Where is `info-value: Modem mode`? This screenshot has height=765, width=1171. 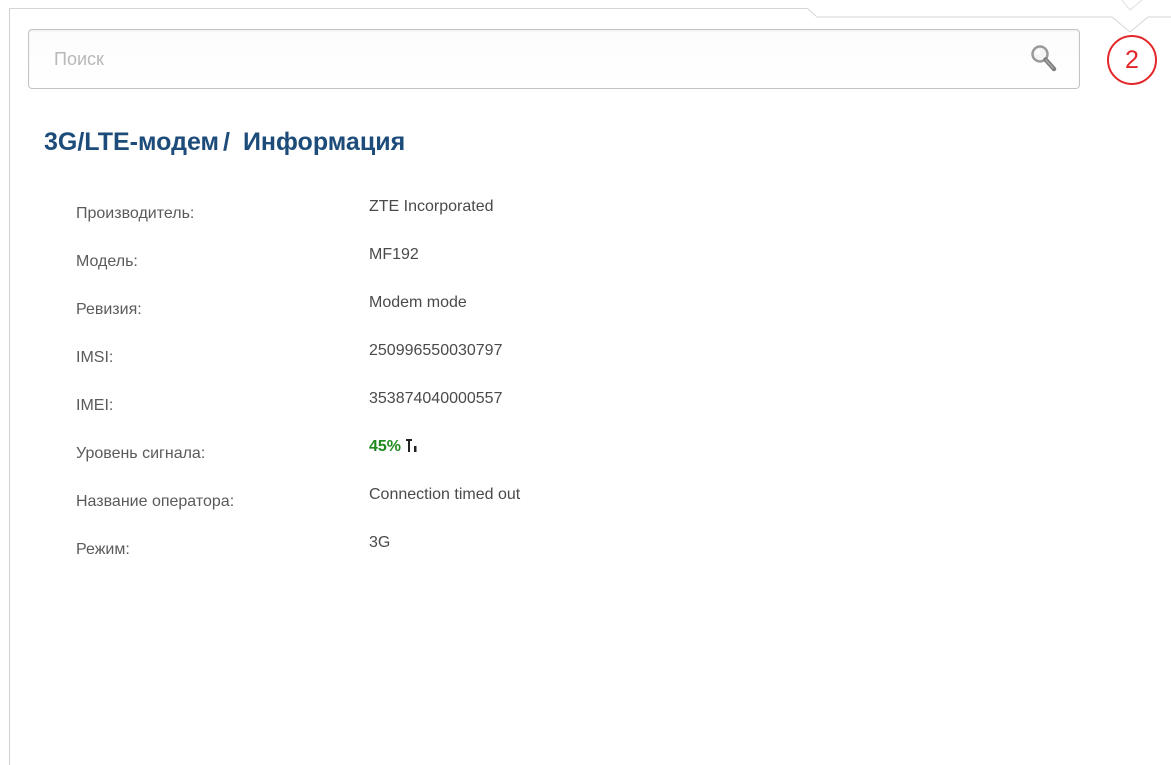
info-value: Modem mode is located at coordinates (418, 302).